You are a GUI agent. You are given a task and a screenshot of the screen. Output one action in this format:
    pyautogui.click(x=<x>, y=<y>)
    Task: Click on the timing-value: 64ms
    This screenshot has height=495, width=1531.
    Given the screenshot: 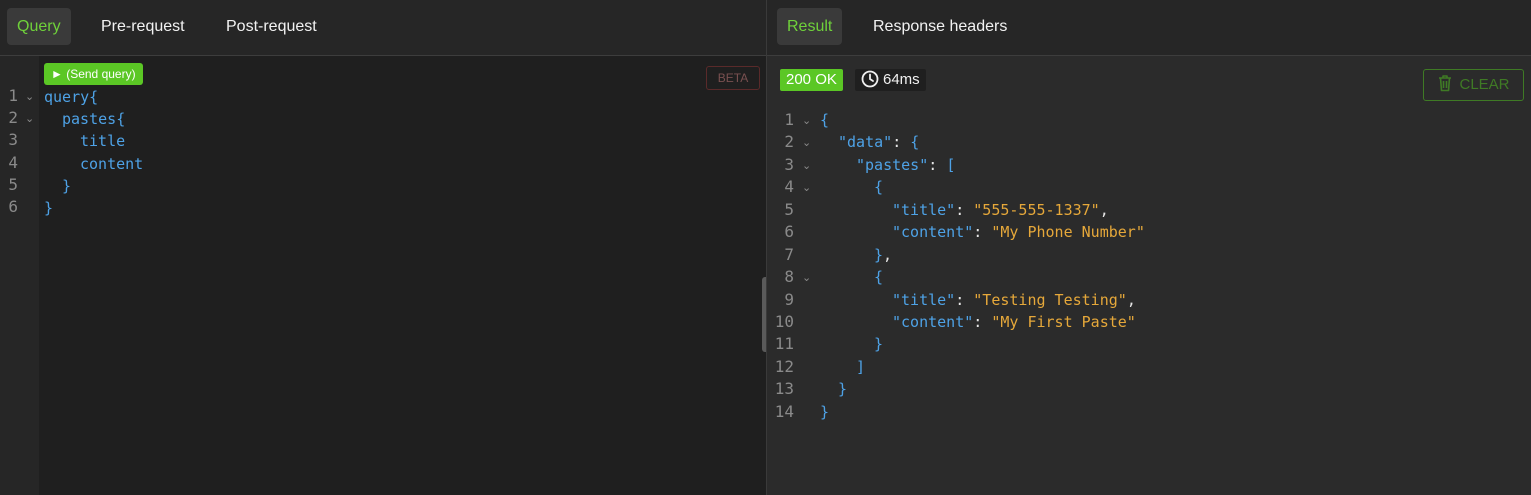 What is the action you would take?
    pyautogui.click(x=901, y=79)
    